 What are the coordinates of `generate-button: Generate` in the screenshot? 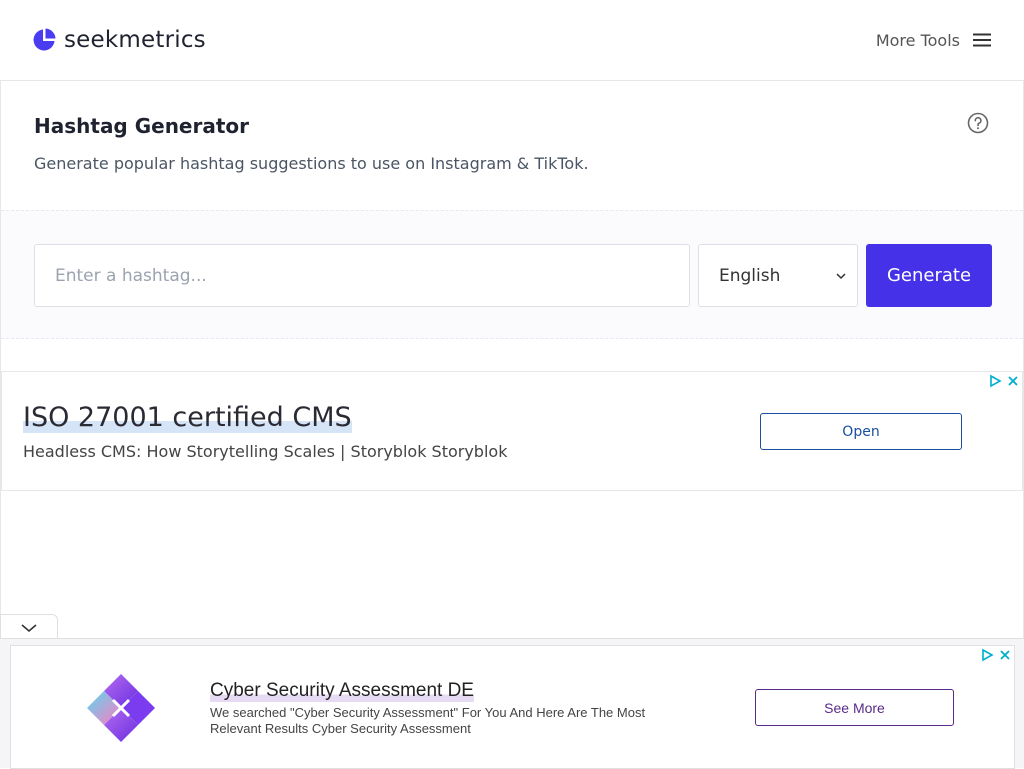 It's located at (929, 275).